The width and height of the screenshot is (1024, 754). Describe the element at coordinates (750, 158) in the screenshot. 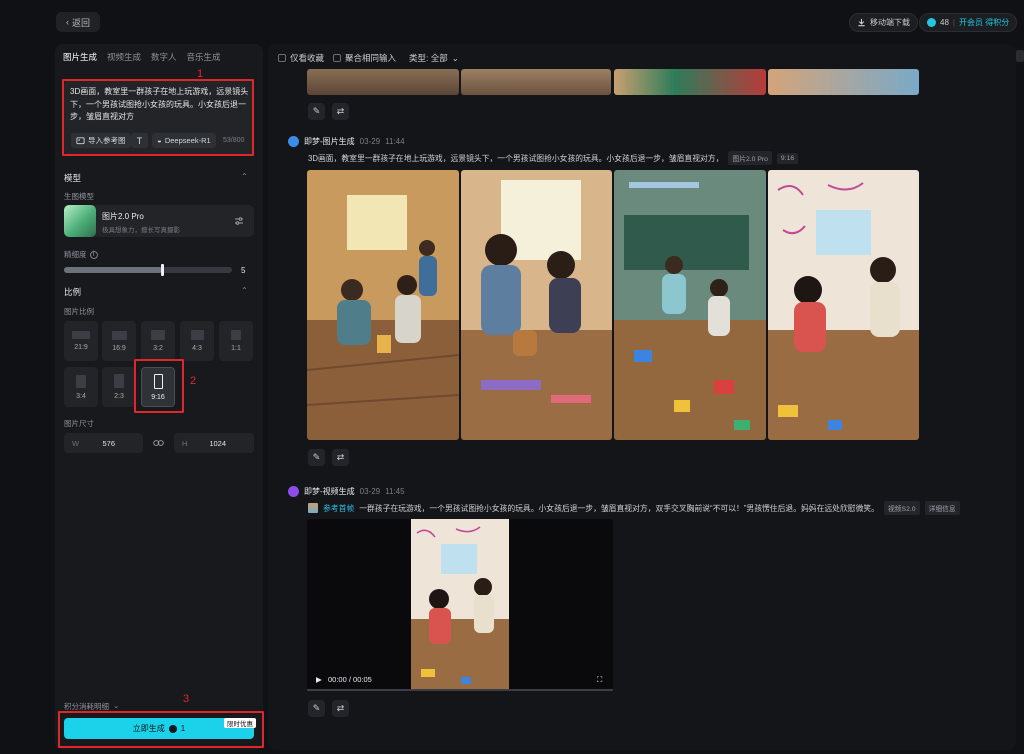

I see `model-tag: 图片2.0 Pro` at that location.